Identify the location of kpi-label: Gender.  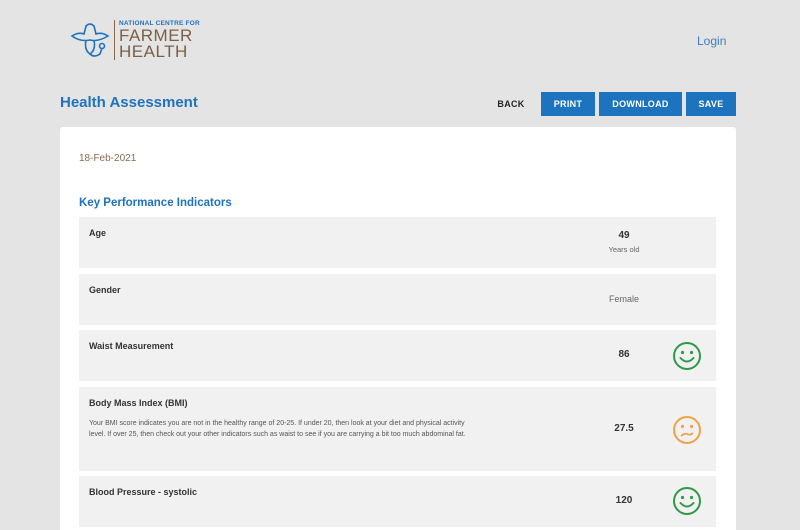
(105, 290).